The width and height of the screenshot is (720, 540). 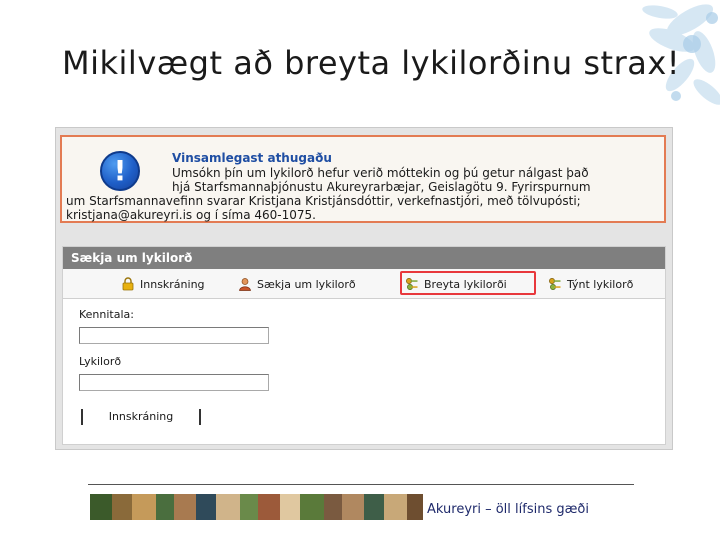 I want to click on user-icon, so click(x=245, y=284).